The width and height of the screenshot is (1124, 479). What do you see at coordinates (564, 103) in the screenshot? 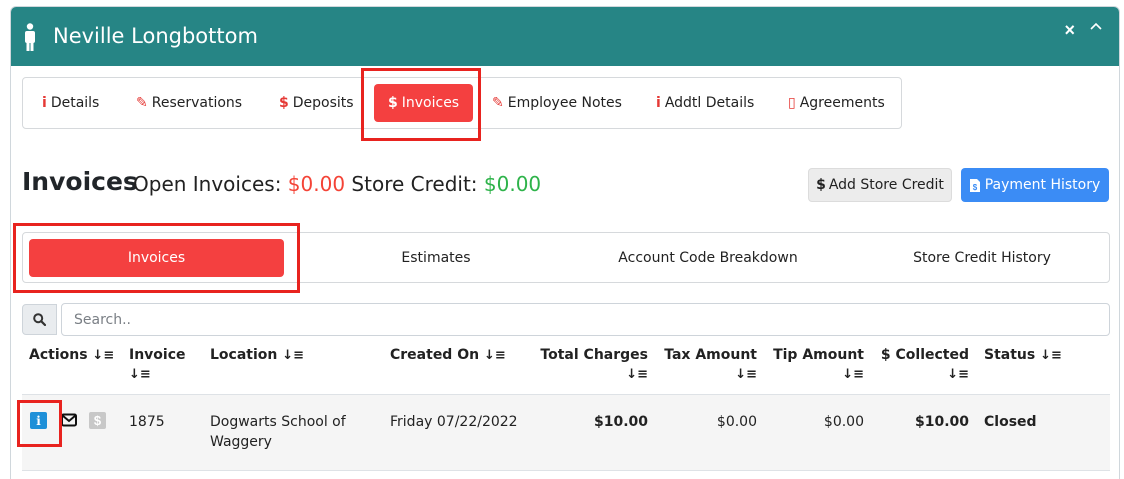
I see `tab-label: Employee Notes` at bounding box center [564, 103].